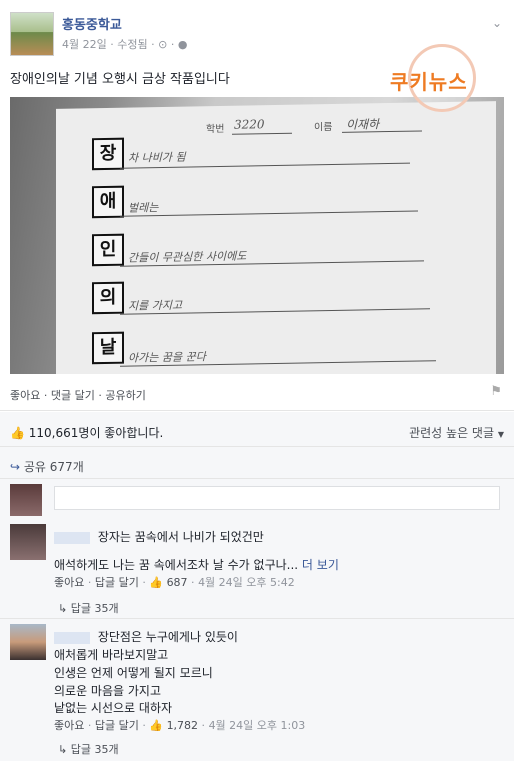  What do you see at coordinates (496, 391) in the screenshot?
I see `flag-icon: ⚑` at bounding box center [496, 391].